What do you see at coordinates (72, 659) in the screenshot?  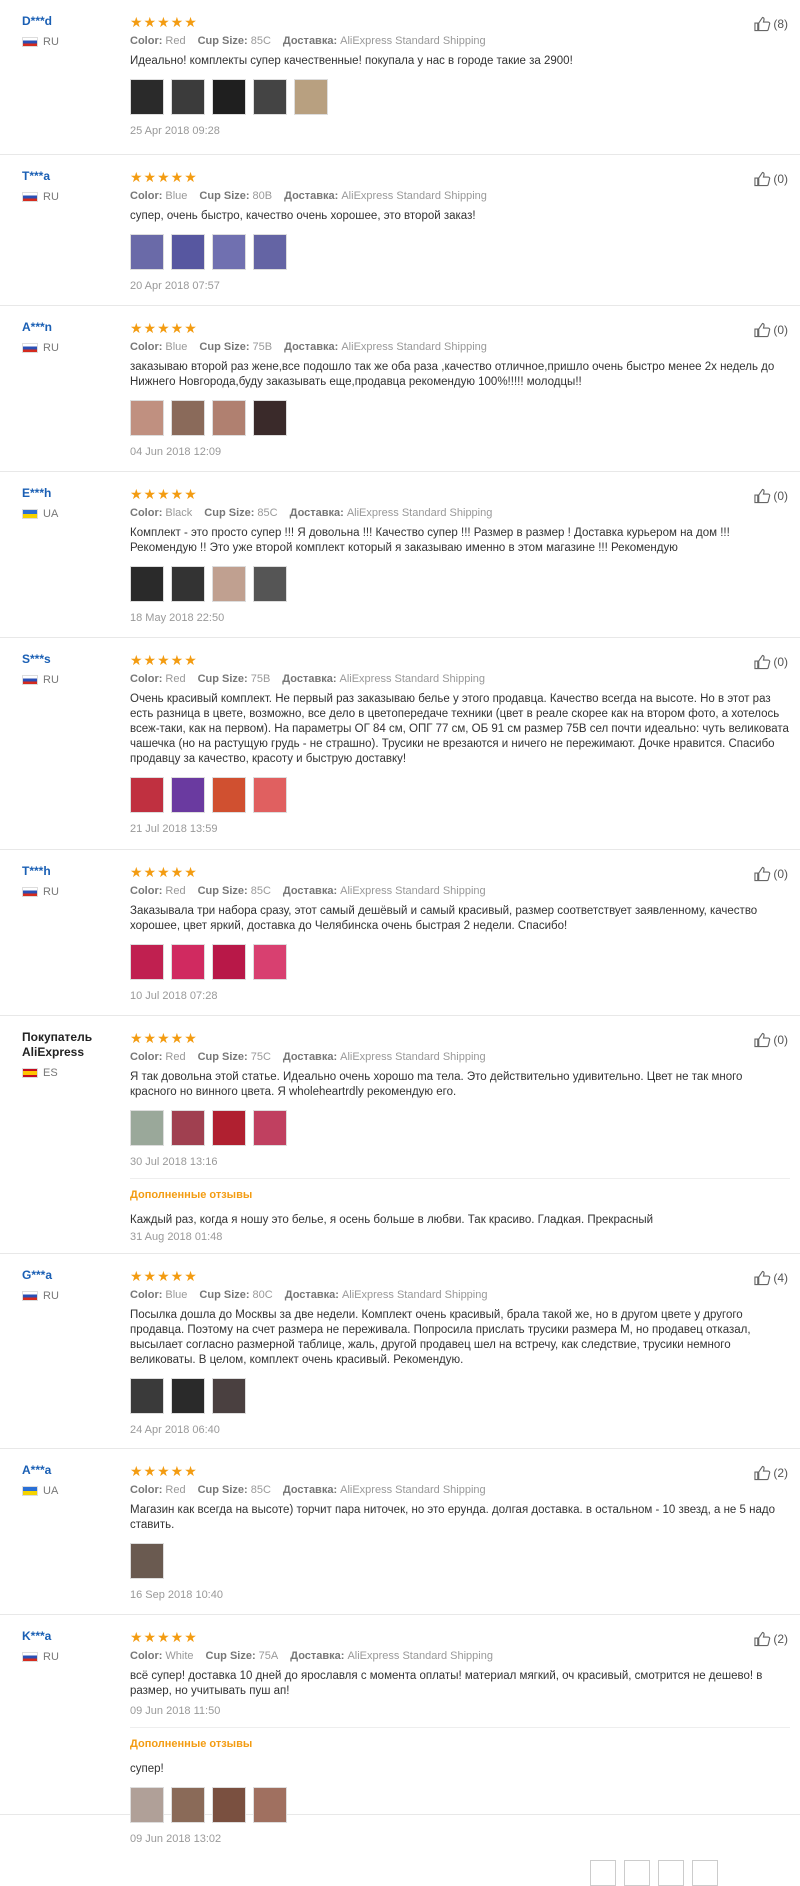 I see `reviewer-name: S***s` at bounding box center [72, 659].